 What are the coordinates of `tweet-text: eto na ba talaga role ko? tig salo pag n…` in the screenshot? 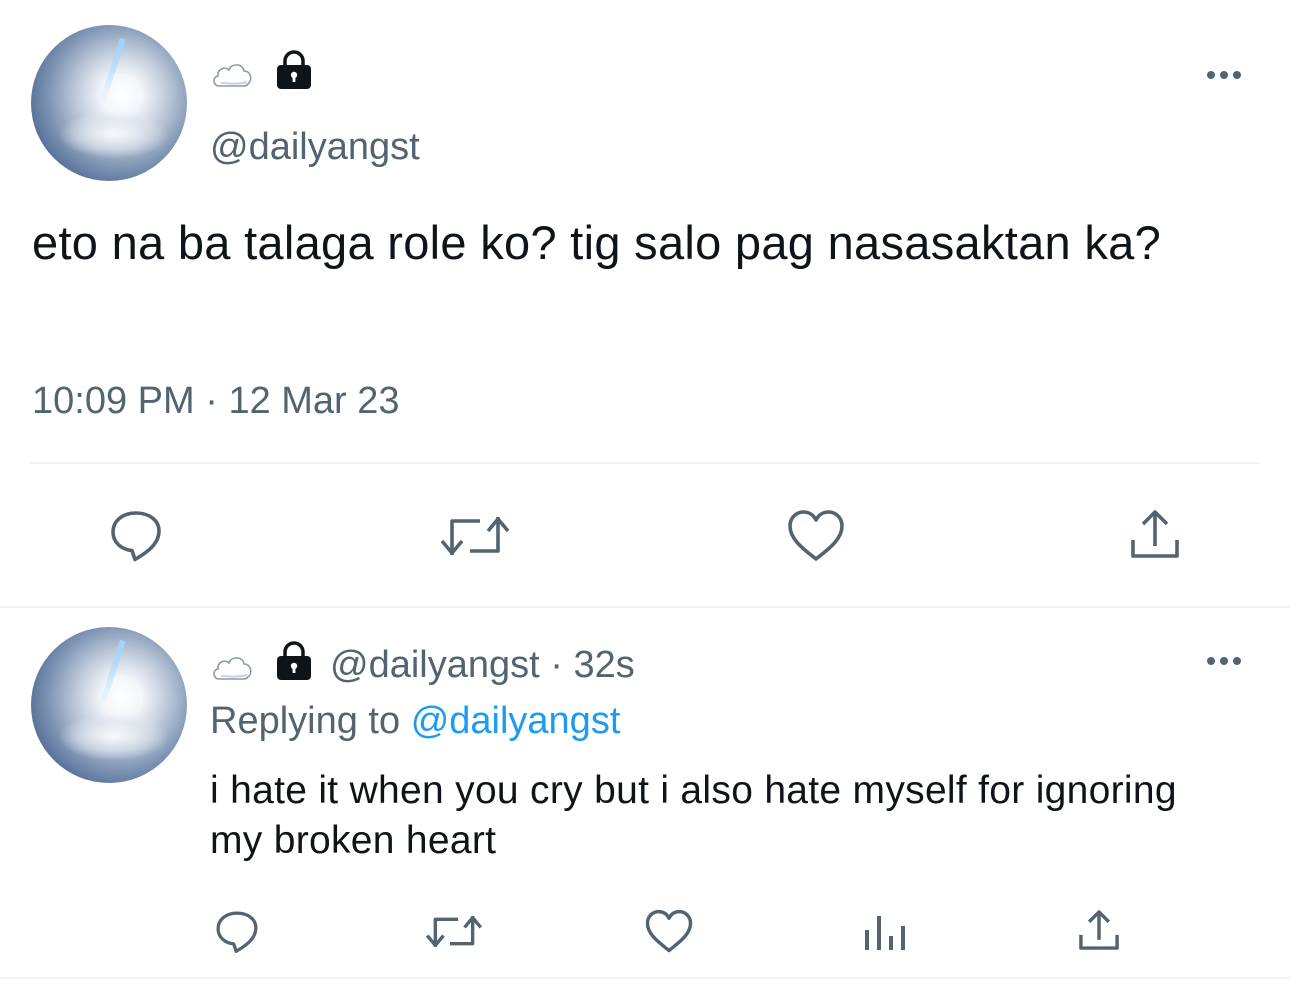 It's located at (597, 242).